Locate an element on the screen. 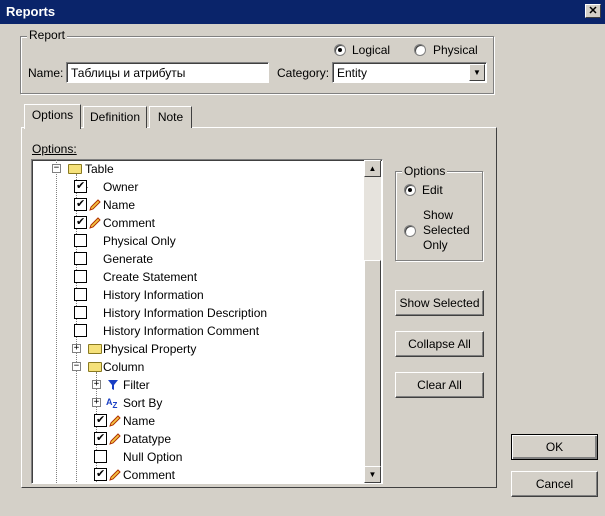  tab-note-label: Note is located at coordinates (170, 117).